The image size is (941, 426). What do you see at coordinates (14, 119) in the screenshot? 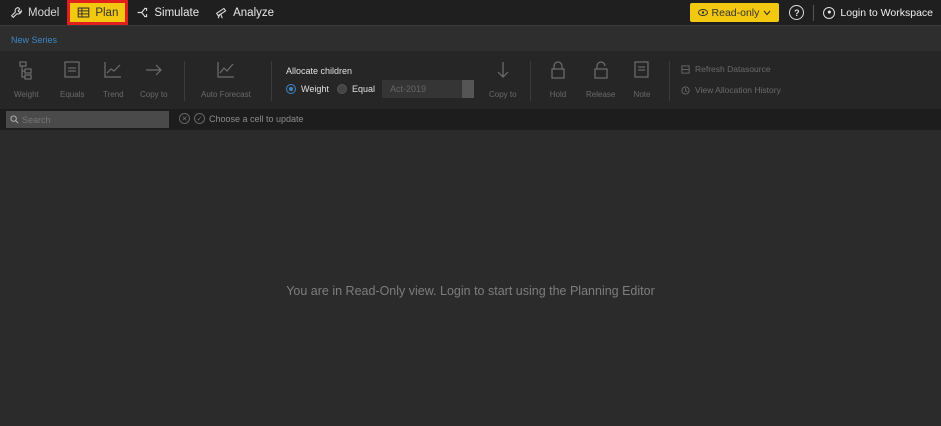
I see `search-icon` at bounding box center [14, 119].